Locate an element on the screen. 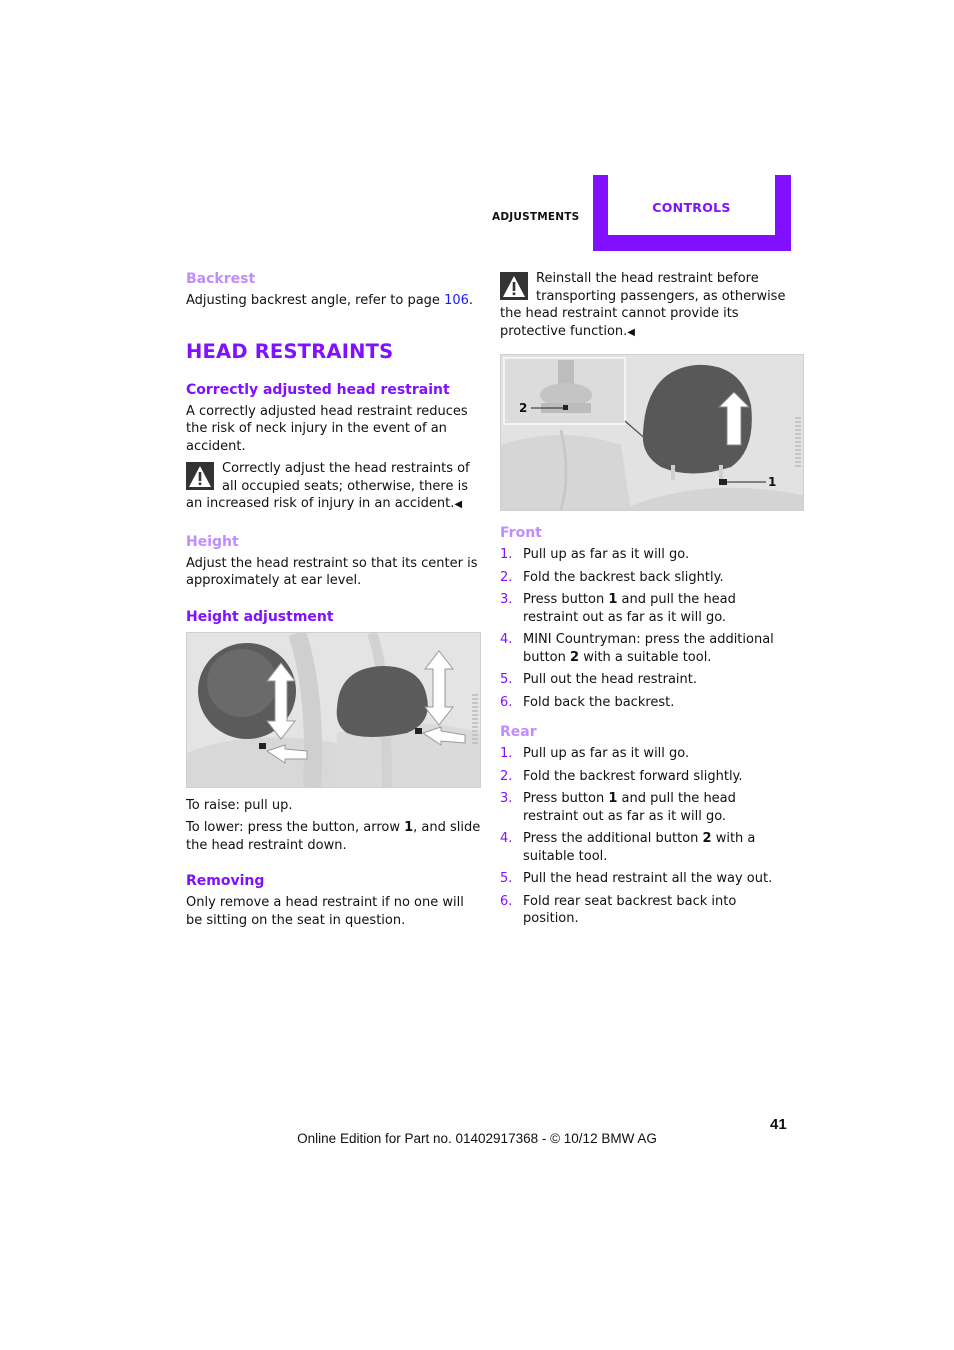 The width and height of the screenshot is (954, 1350). backrest-heading: Backrest is located at coordinates (221, 279).